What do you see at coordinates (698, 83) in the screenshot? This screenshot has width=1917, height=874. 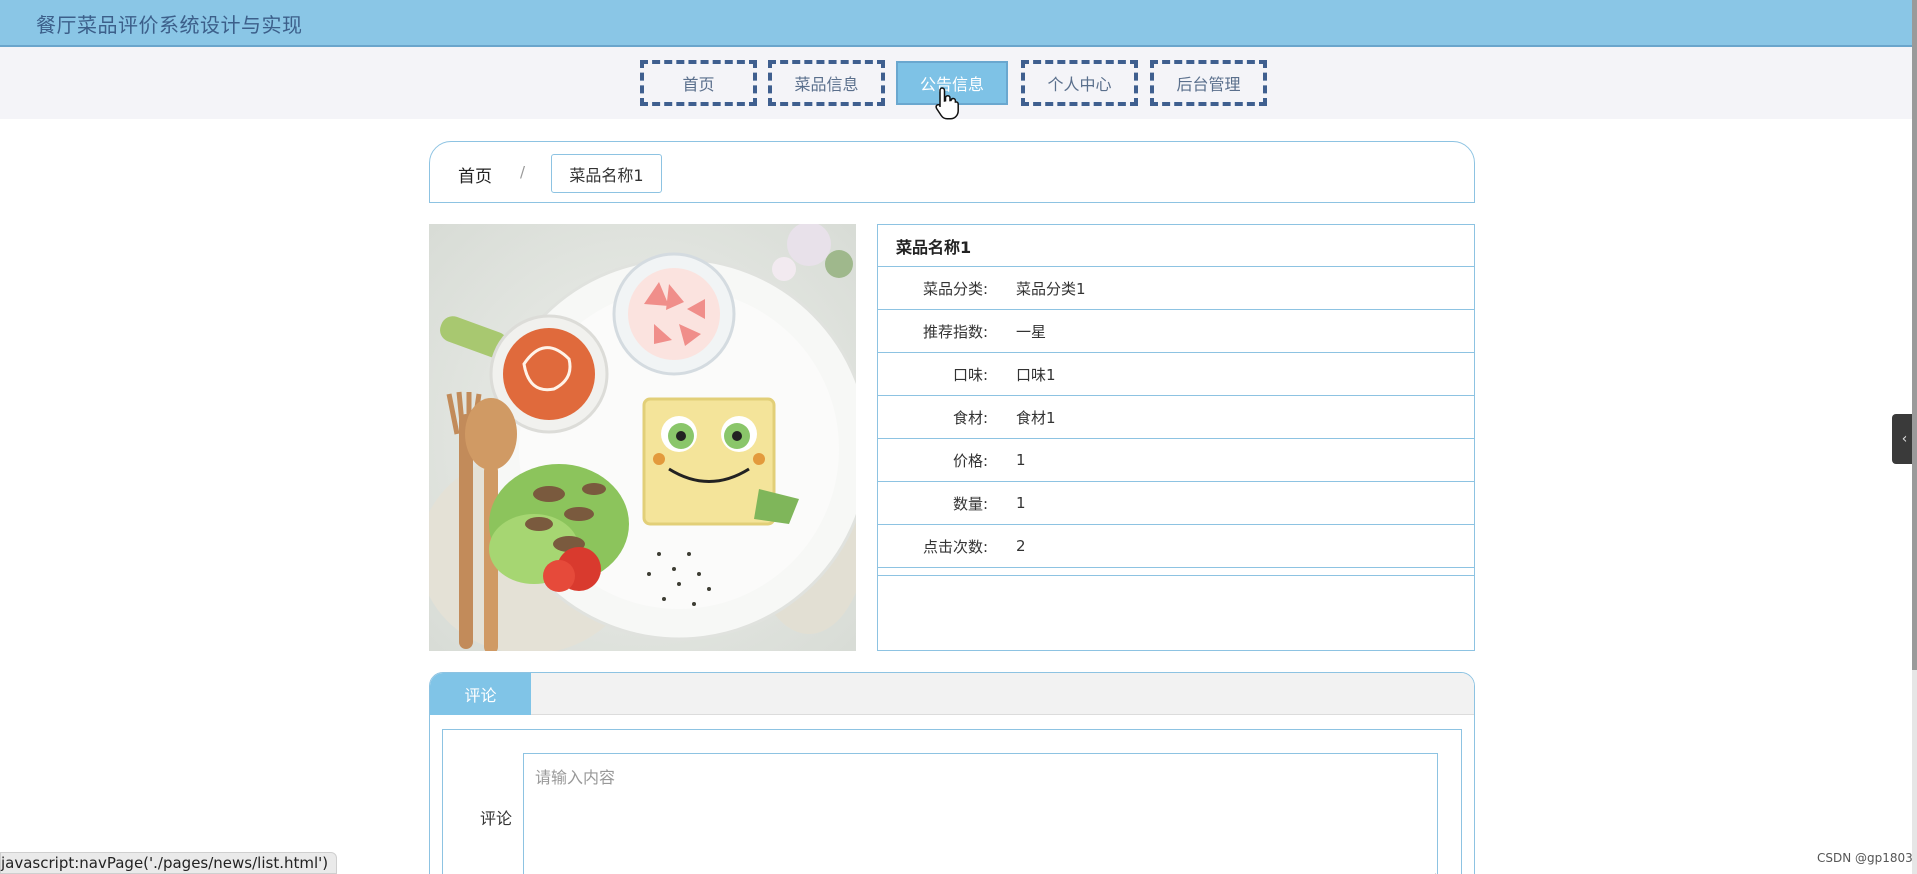 I see `nav-home: 首页` at bounding box center [698, 83].